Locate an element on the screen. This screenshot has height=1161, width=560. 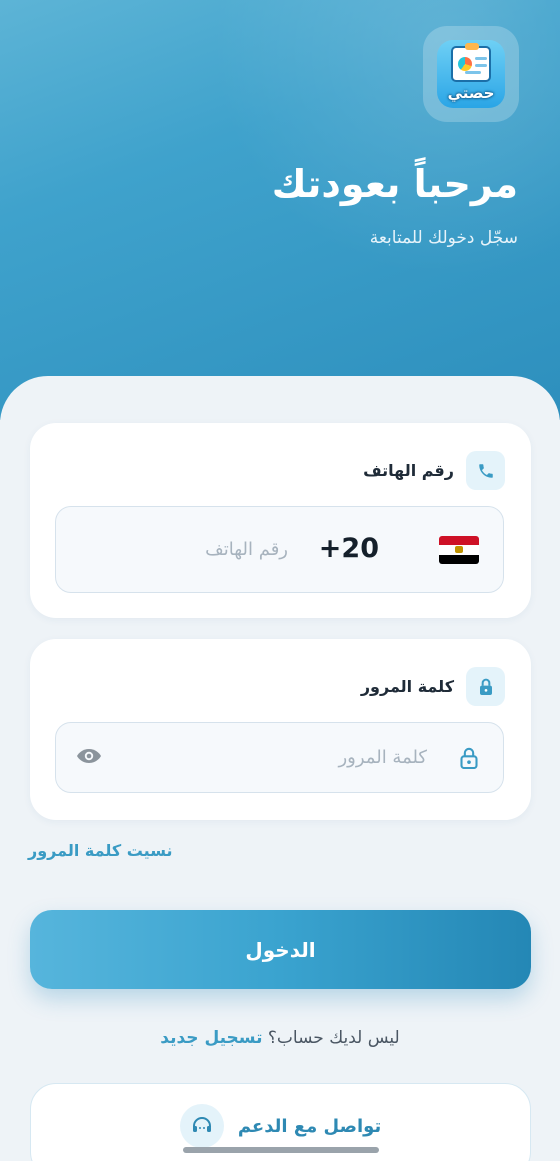
support-label: تواصل مع الدعم is located at coordinates (309, 1126).